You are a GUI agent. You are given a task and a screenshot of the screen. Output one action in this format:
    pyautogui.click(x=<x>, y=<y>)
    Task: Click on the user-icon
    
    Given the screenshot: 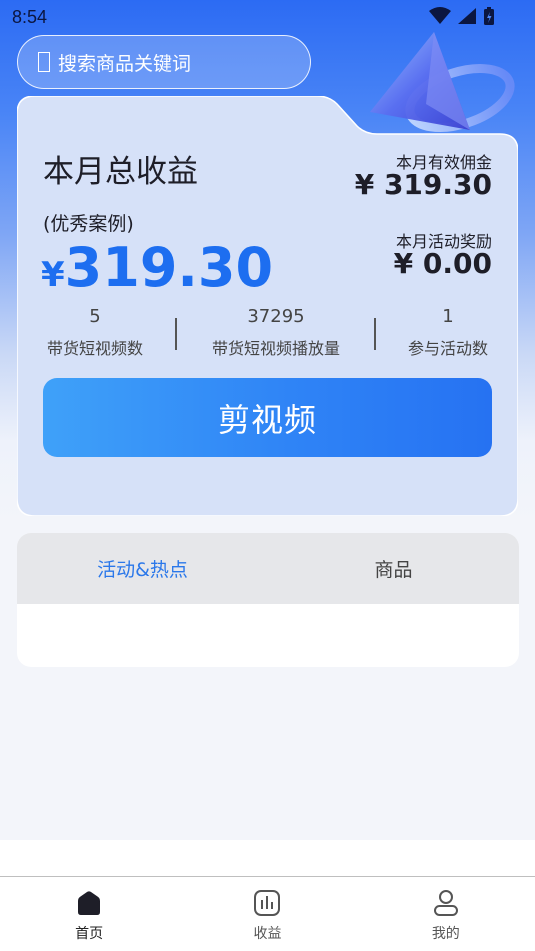 What is the action you would take?
    pyautogui.click(x=445, y=903)
    